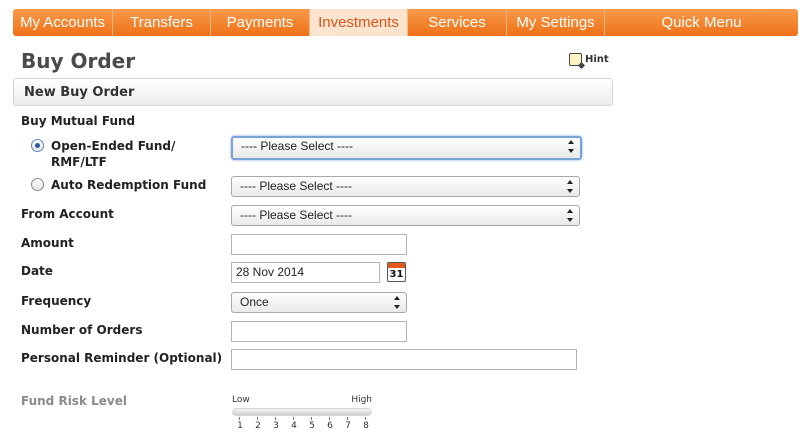 This screenshot has height=437, width=812. I want to click on nav-investments: Investments, so click(359, 22).